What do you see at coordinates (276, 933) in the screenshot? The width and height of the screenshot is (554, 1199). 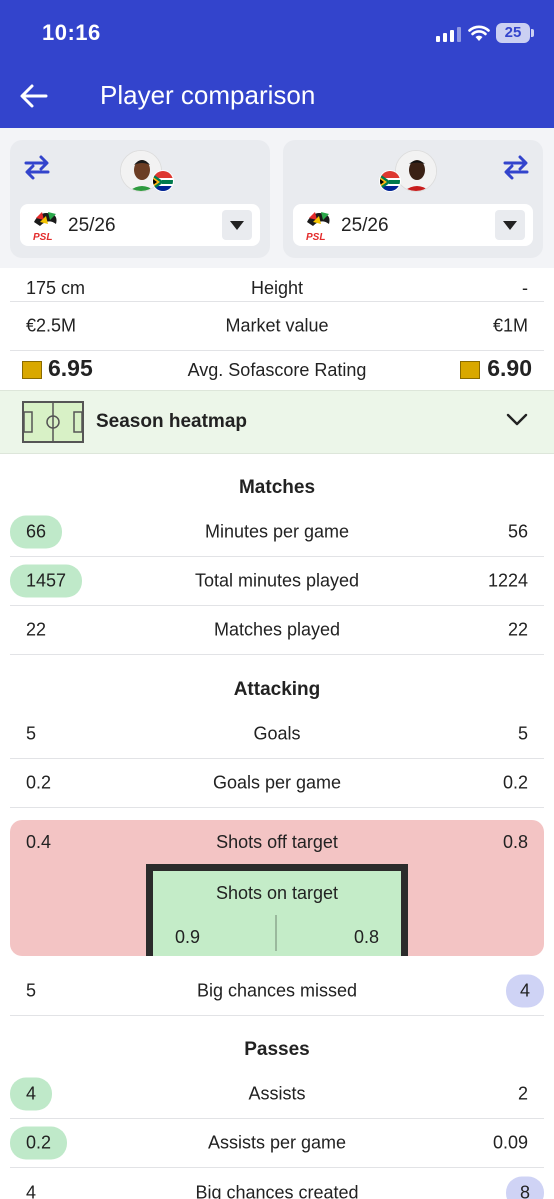 I see `goal-divider` at bounding box center [276, 933].